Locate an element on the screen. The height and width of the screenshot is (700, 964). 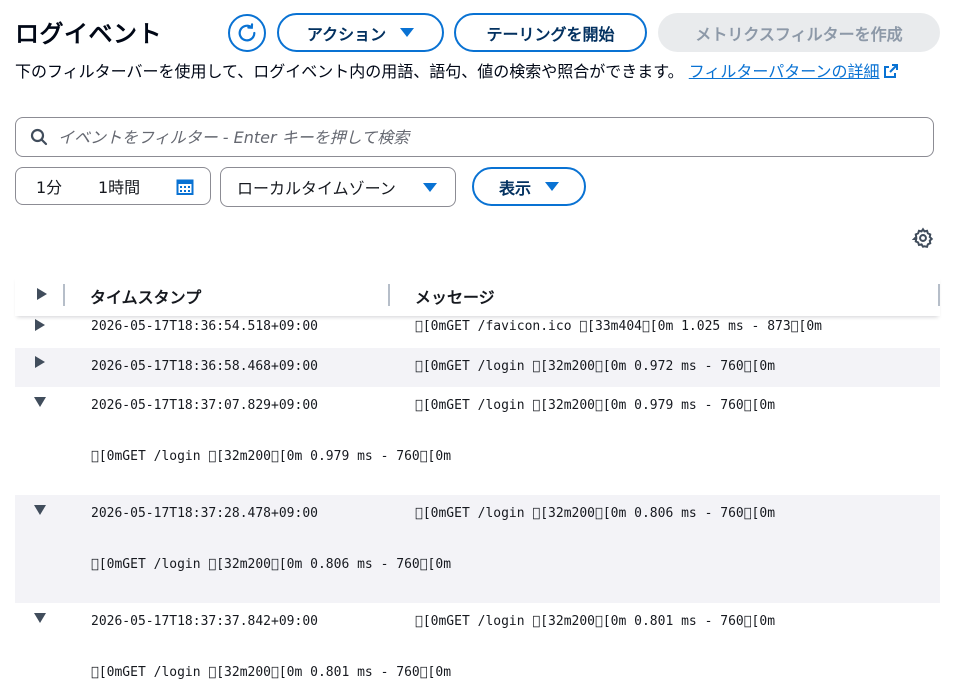
start-tailing-label: テーリングを開始 is located at coordinates (550, 34).